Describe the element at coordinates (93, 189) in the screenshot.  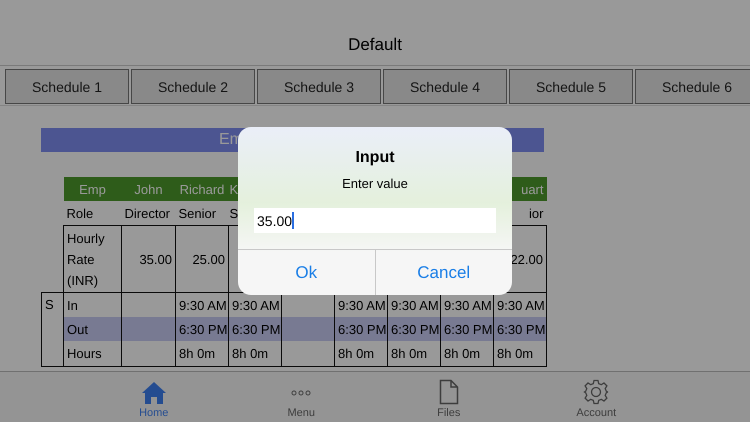
I see `column-header: Emp` at that location.